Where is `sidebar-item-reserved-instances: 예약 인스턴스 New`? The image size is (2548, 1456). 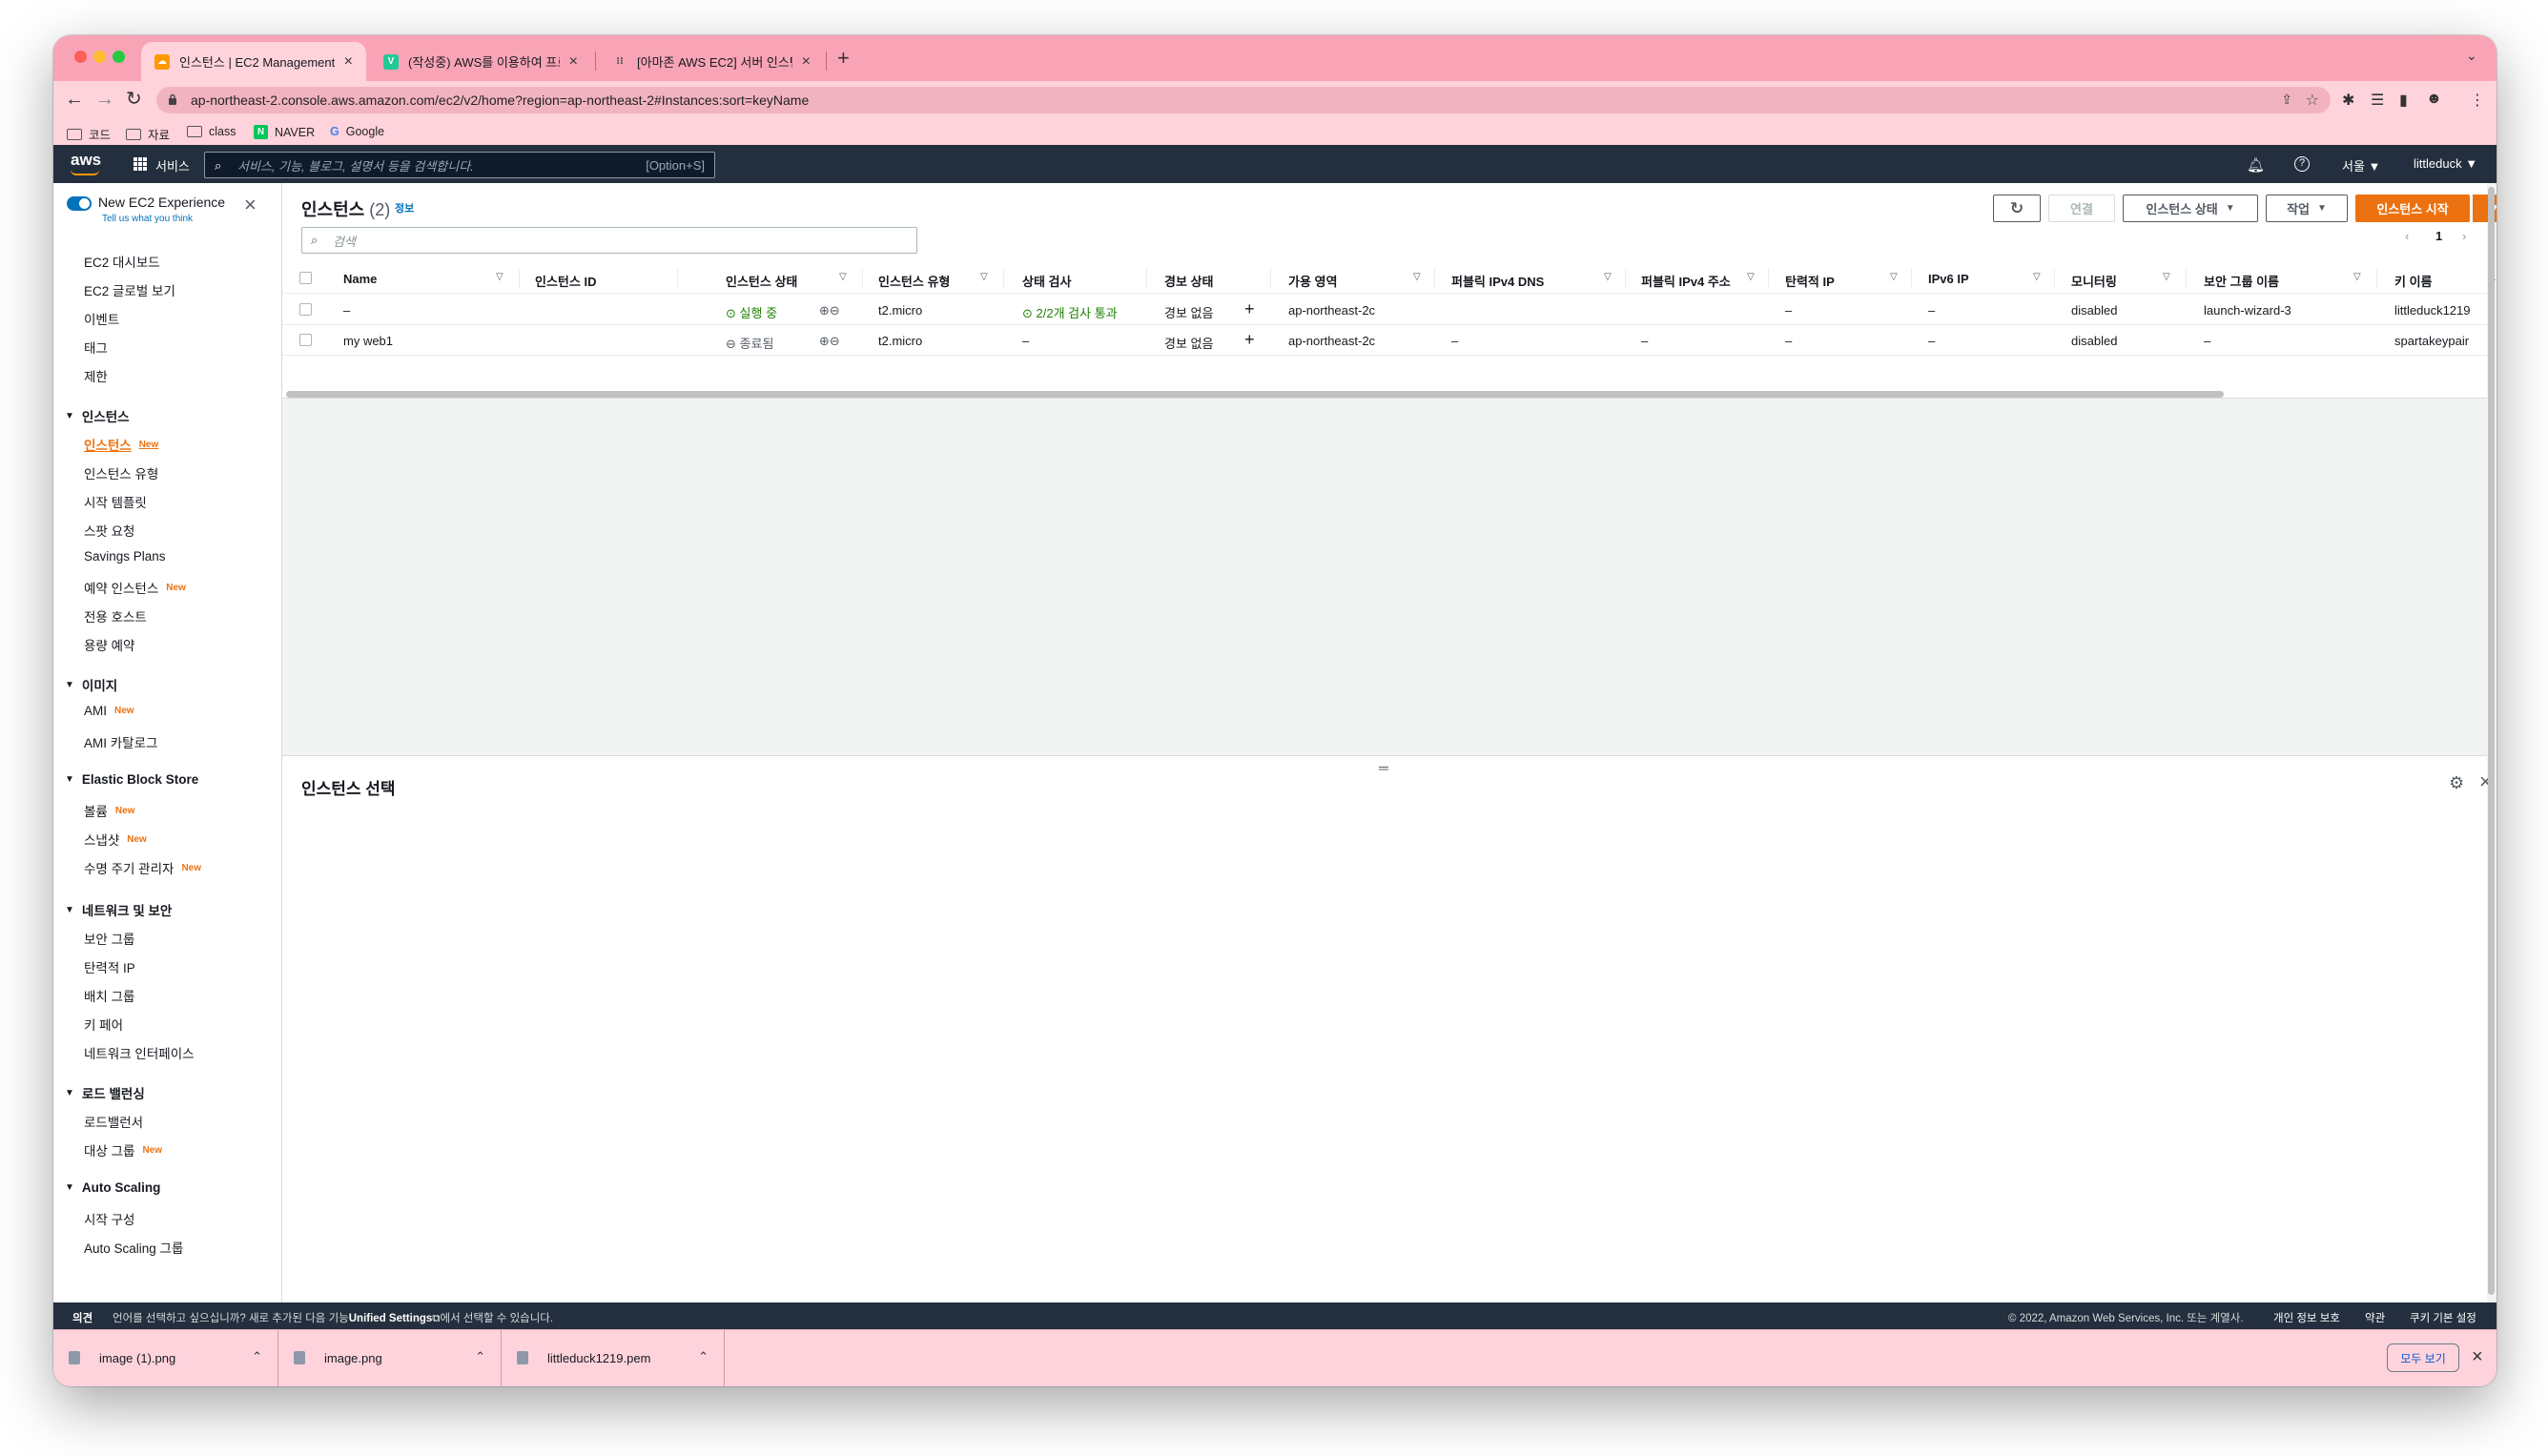
sidebar-item-reserved-instances: 예약 인스턴스 New is located at coordinates (135, 587).